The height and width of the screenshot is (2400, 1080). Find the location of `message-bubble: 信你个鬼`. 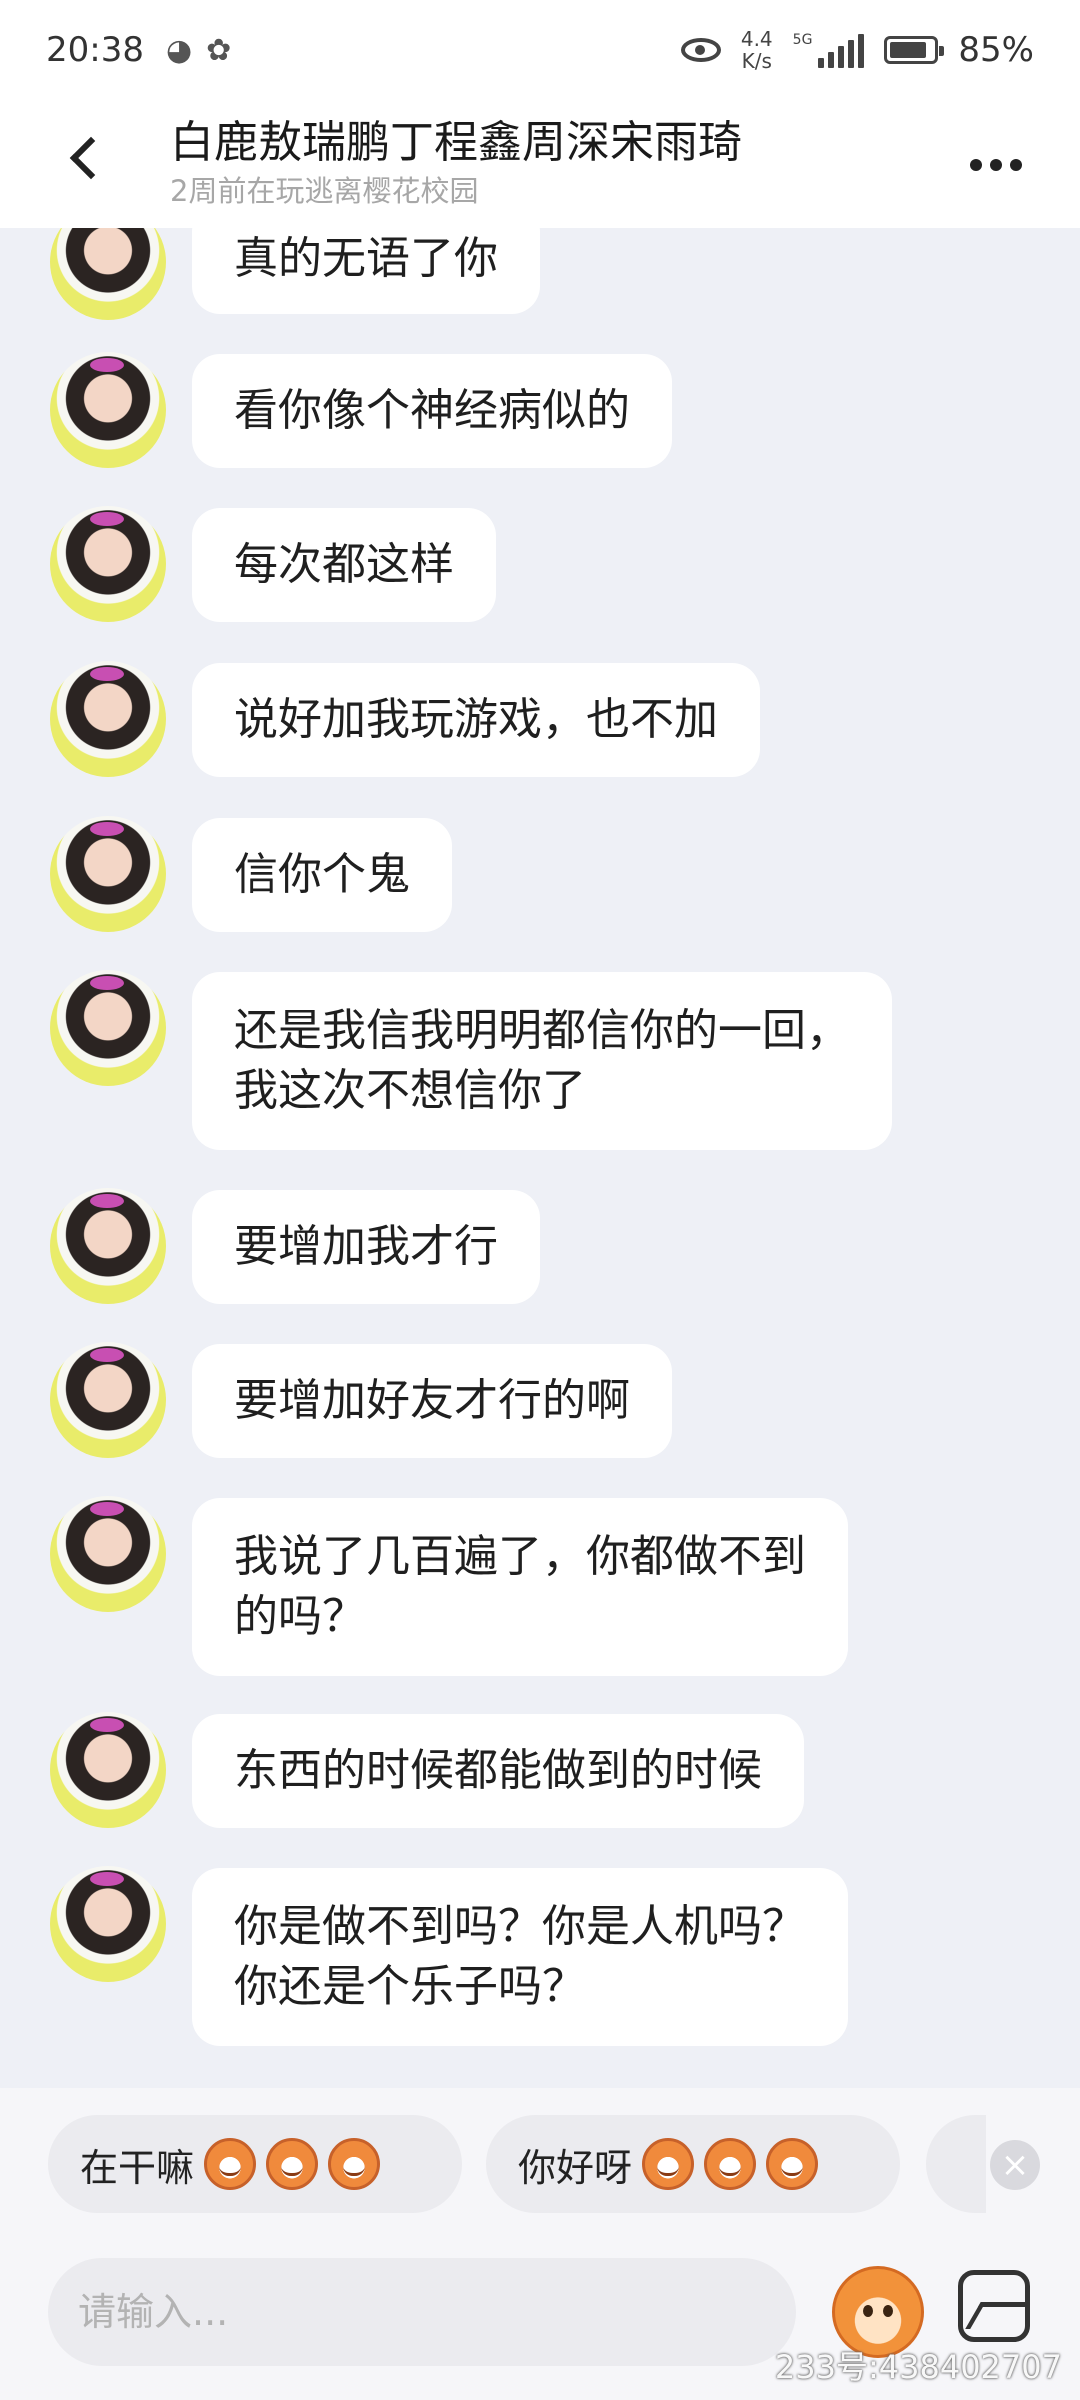

message-bubble: 信你个鬼 is located at coordinates (322, 875).